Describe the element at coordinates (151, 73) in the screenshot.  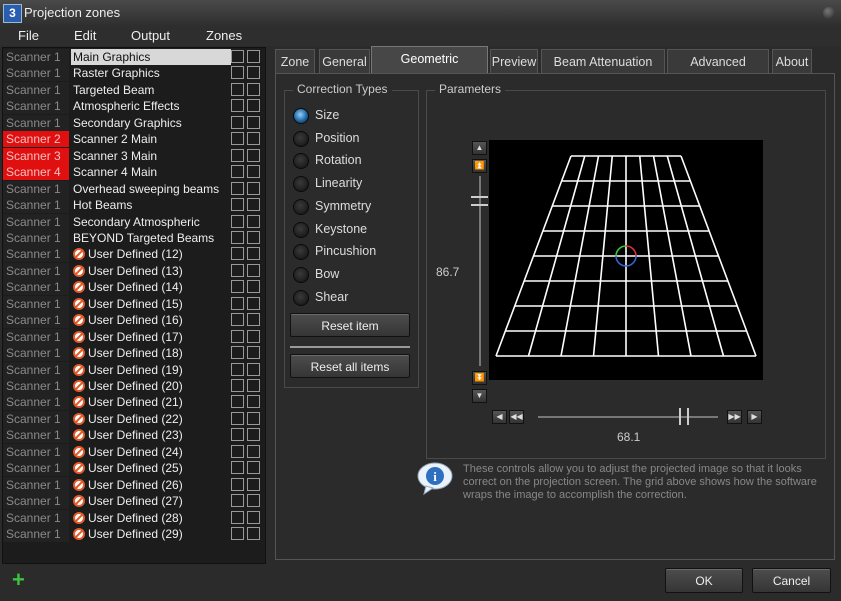
I see `zone-name-cell: Raster Graphics` at that location.